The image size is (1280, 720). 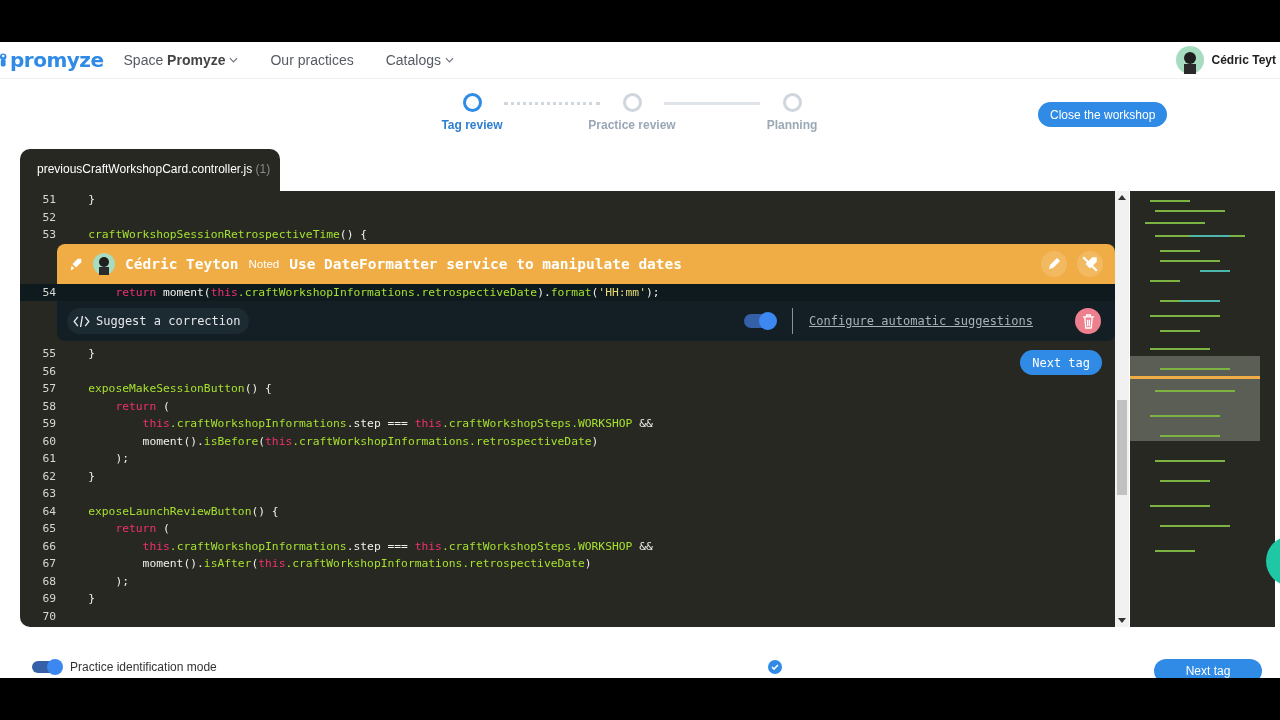 What do you see at coordinates (183, 511) in the screenshot?
I see `code-line: exposeLaunchReviewButton() {` at bounding box center [183, 511].